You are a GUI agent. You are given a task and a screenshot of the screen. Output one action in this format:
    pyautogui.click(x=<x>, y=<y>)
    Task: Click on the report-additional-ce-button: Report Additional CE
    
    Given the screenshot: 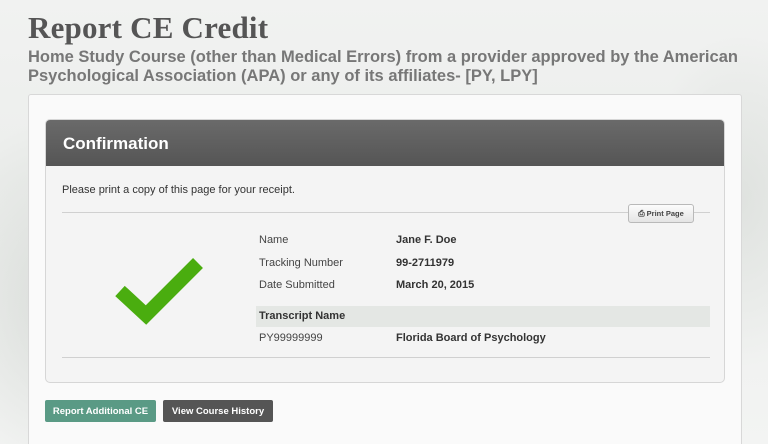 What is the action you would take?
    pyautogui.click(x=100, y=411)
    